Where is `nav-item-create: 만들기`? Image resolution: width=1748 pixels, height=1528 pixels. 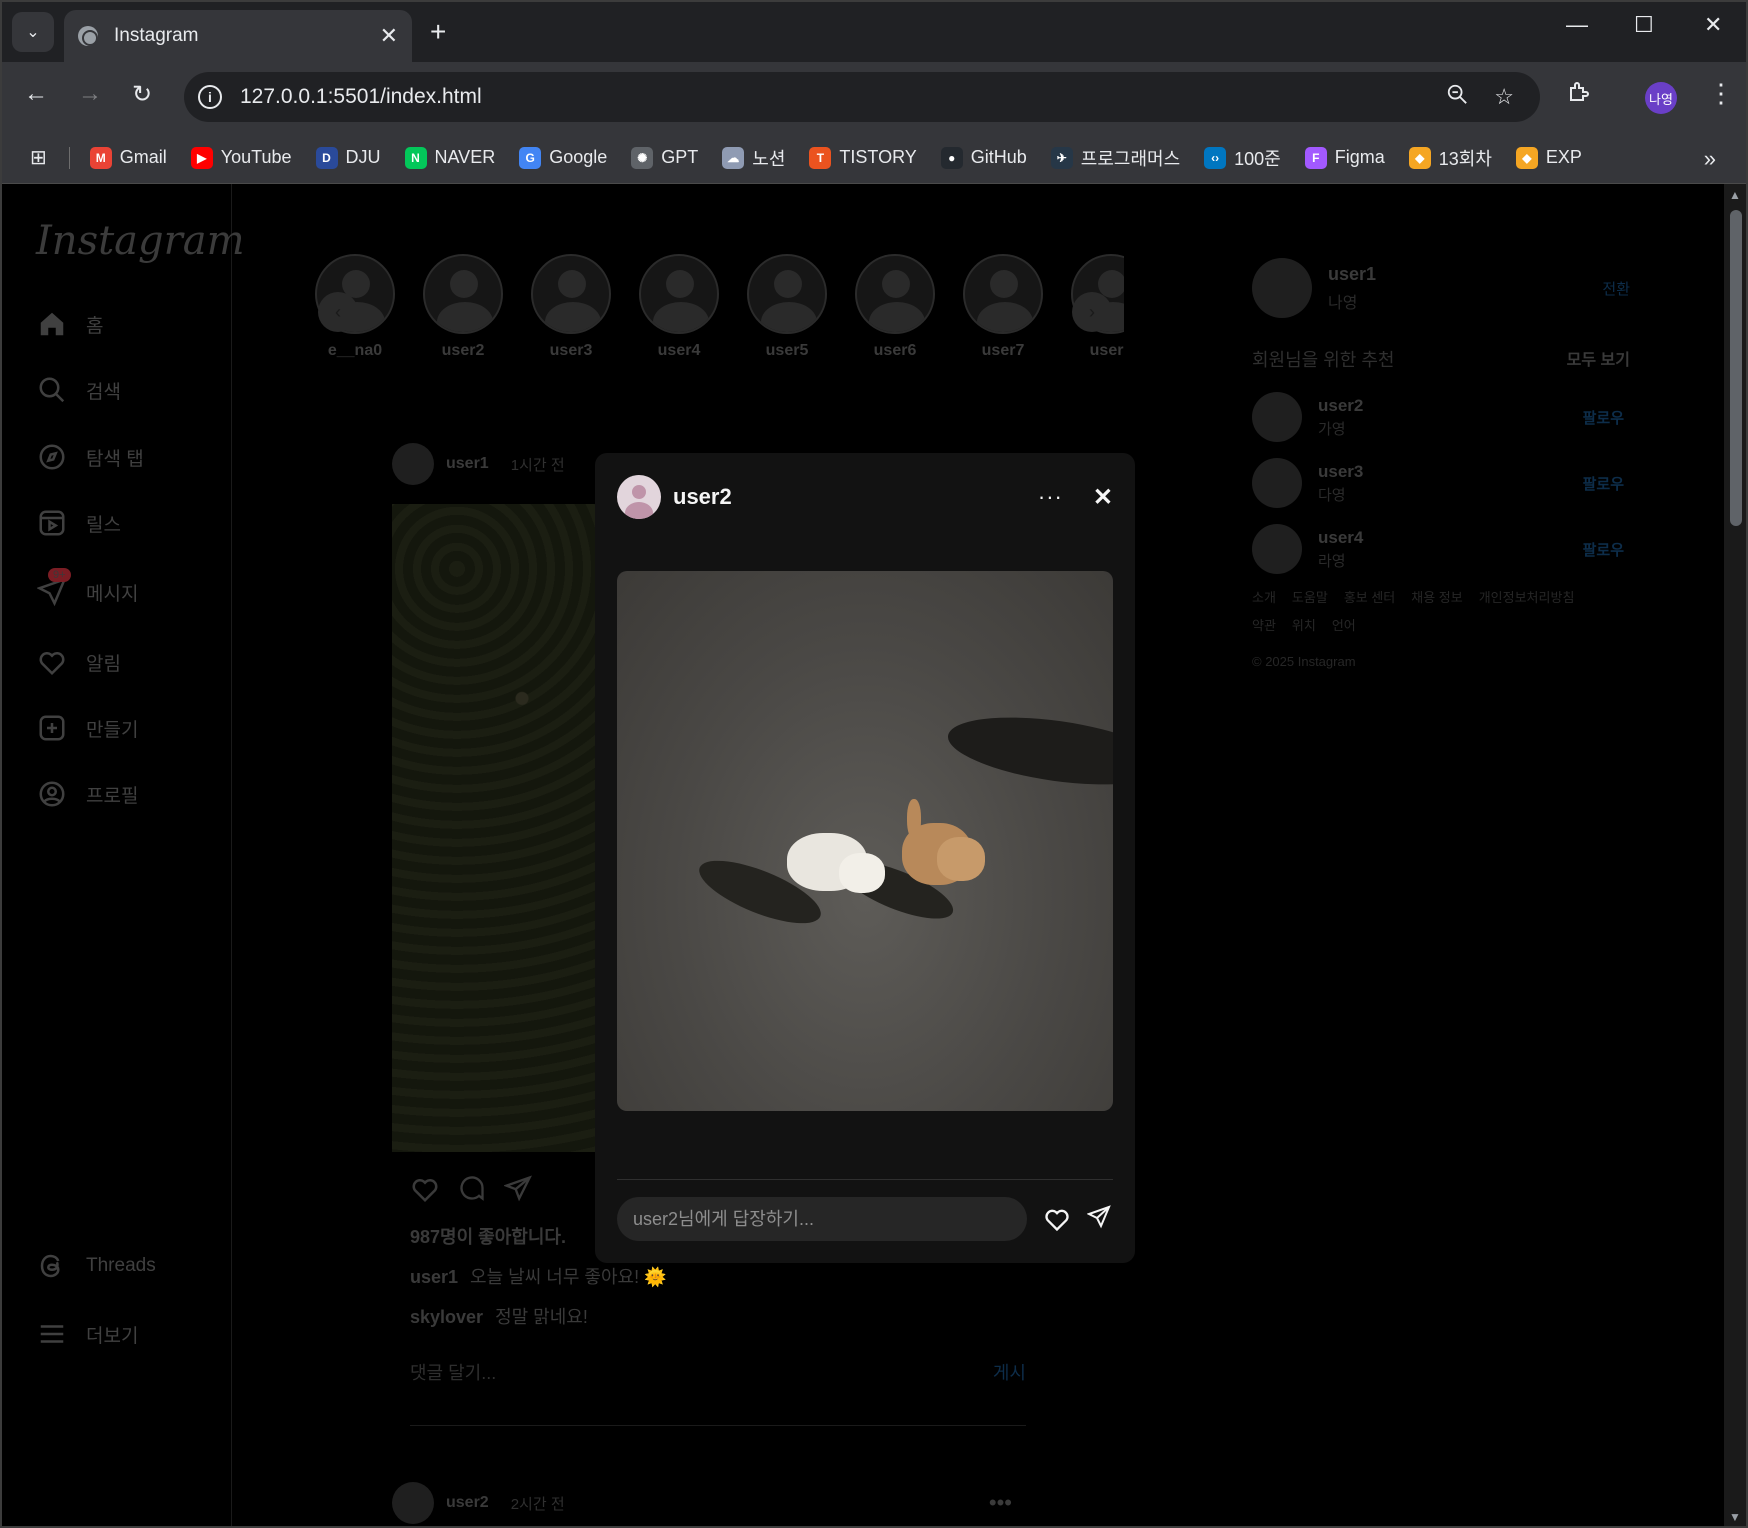
nav-item-create: 만들기 is located at coordinates (87, 728).